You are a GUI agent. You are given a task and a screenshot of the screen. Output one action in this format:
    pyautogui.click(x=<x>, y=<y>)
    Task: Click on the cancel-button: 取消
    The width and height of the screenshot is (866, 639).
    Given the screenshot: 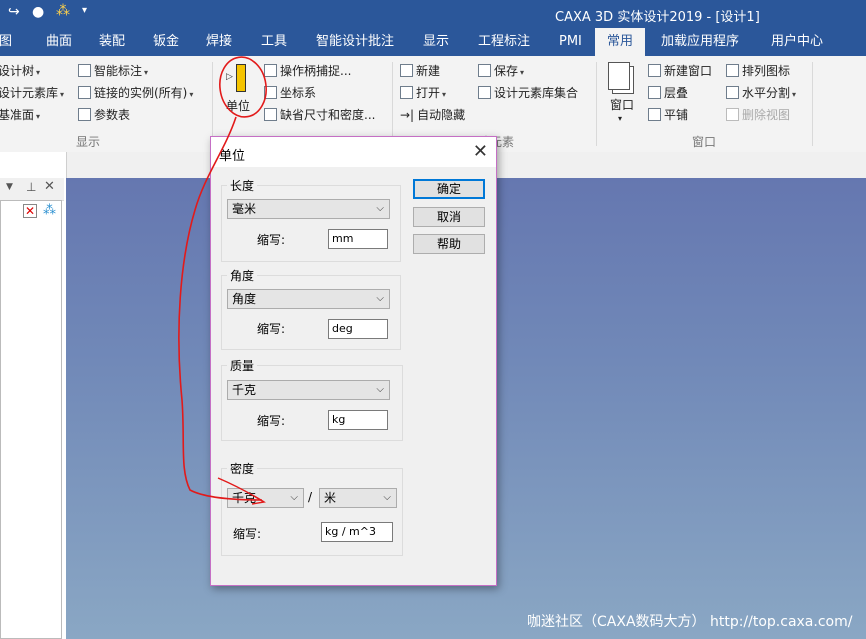 What is the action you would take?
    pyautogui.click(x=449, y=217)
    